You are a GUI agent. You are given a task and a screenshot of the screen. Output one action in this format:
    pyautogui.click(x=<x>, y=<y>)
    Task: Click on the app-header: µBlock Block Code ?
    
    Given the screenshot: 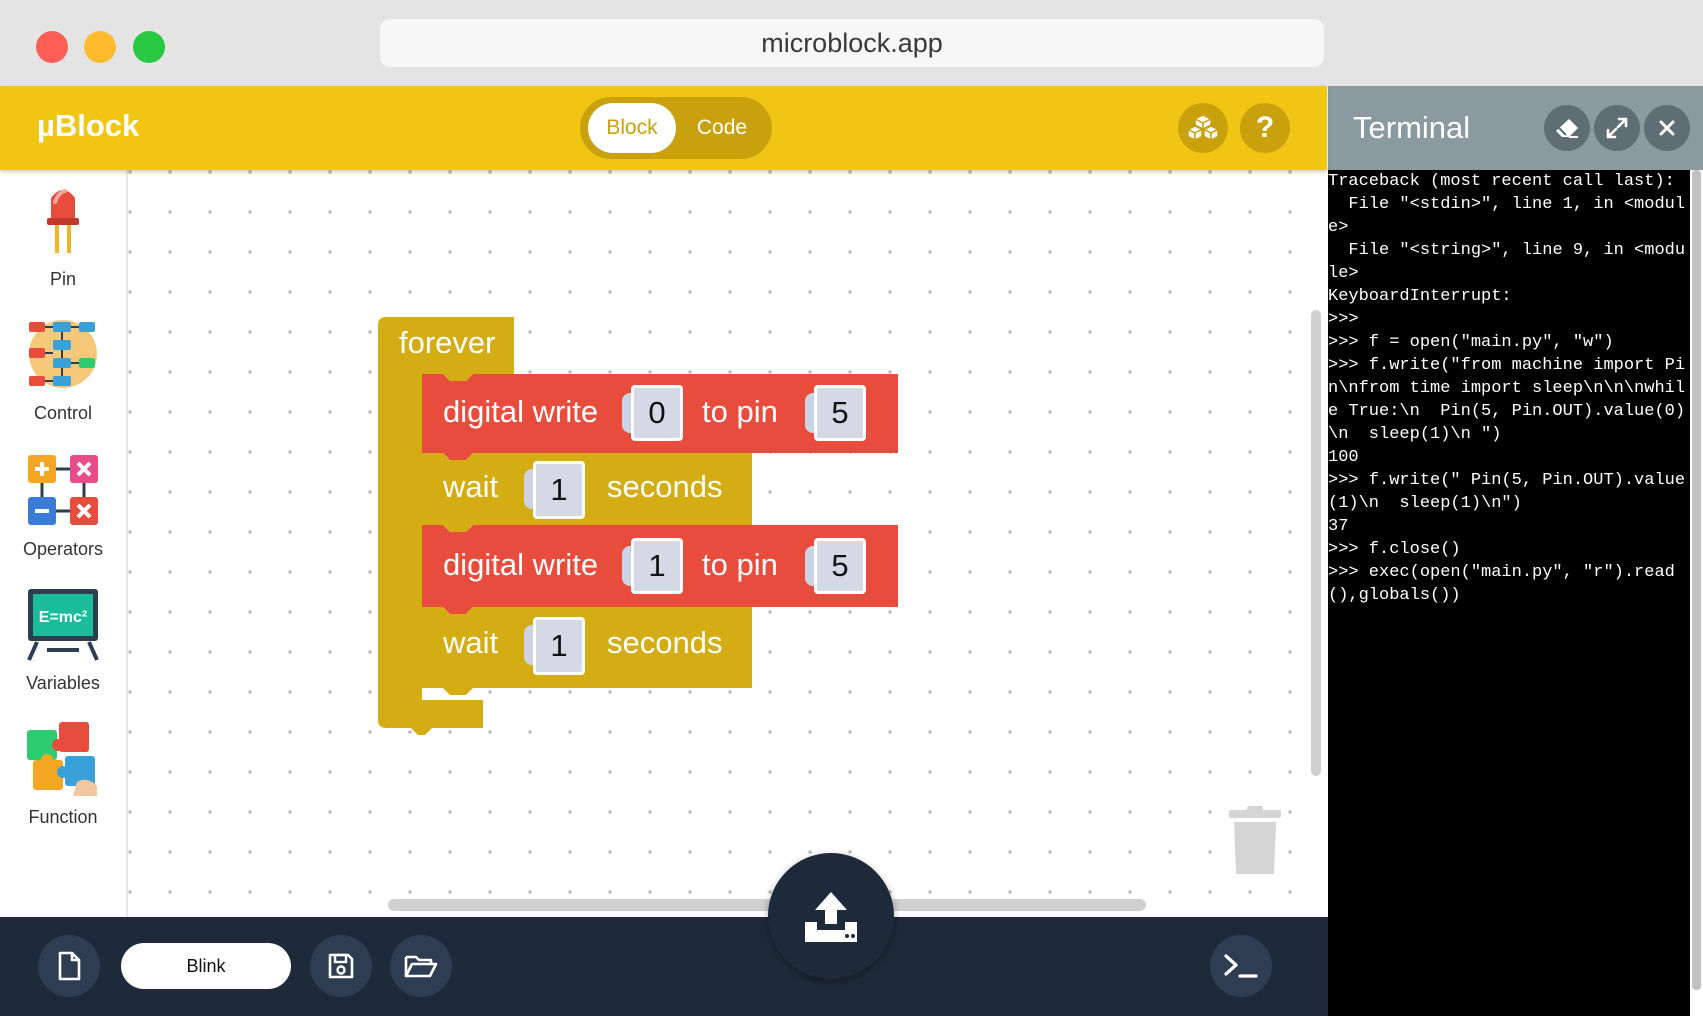 What is the action you would take?
    pyautogui.click(x=663, y=128)
    